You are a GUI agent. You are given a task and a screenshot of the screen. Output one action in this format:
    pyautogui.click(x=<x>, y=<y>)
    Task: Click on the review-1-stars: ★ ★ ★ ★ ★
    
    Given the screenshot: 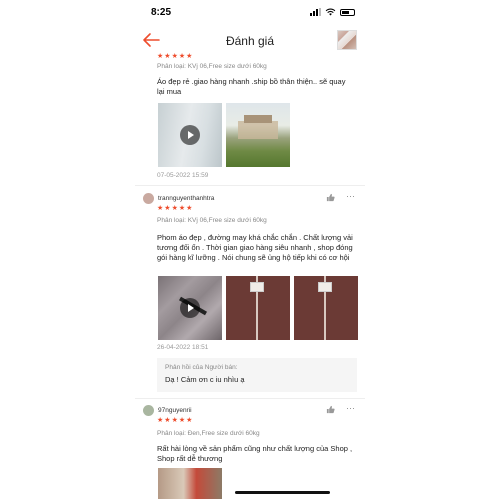 What is the action you would take?
    pyautogui.click(x=174, y=56)
    